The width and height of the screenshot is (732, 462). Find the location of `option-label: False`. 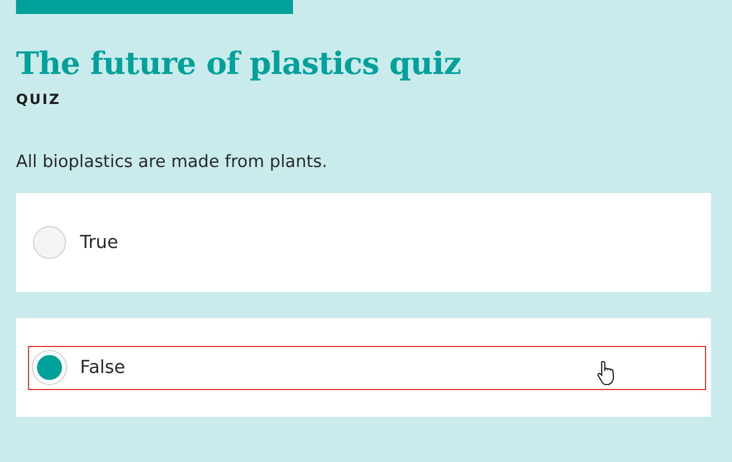

option-label: False is located at coordinates (103, 367).